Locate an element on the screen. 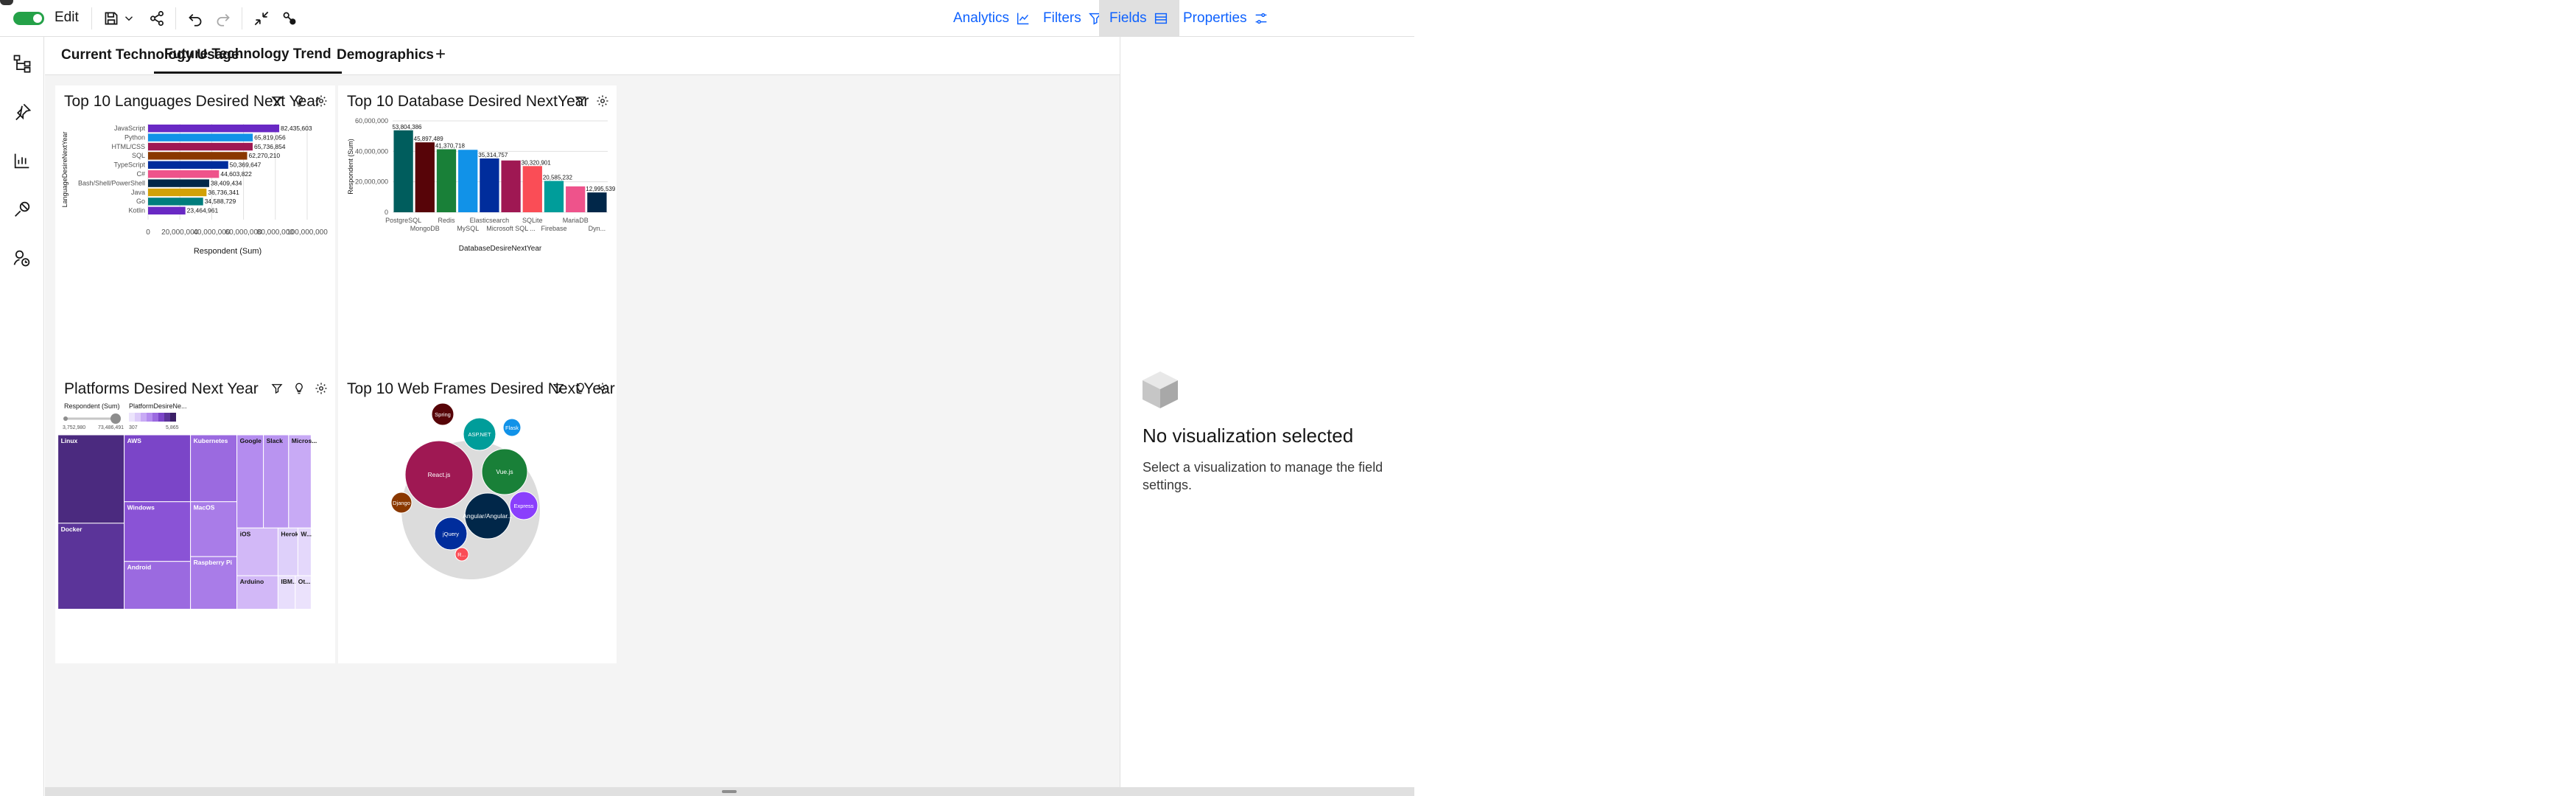 The width and height of the screenshot is (2576, 796). properties-icon is located at coordinates (1260, 18).